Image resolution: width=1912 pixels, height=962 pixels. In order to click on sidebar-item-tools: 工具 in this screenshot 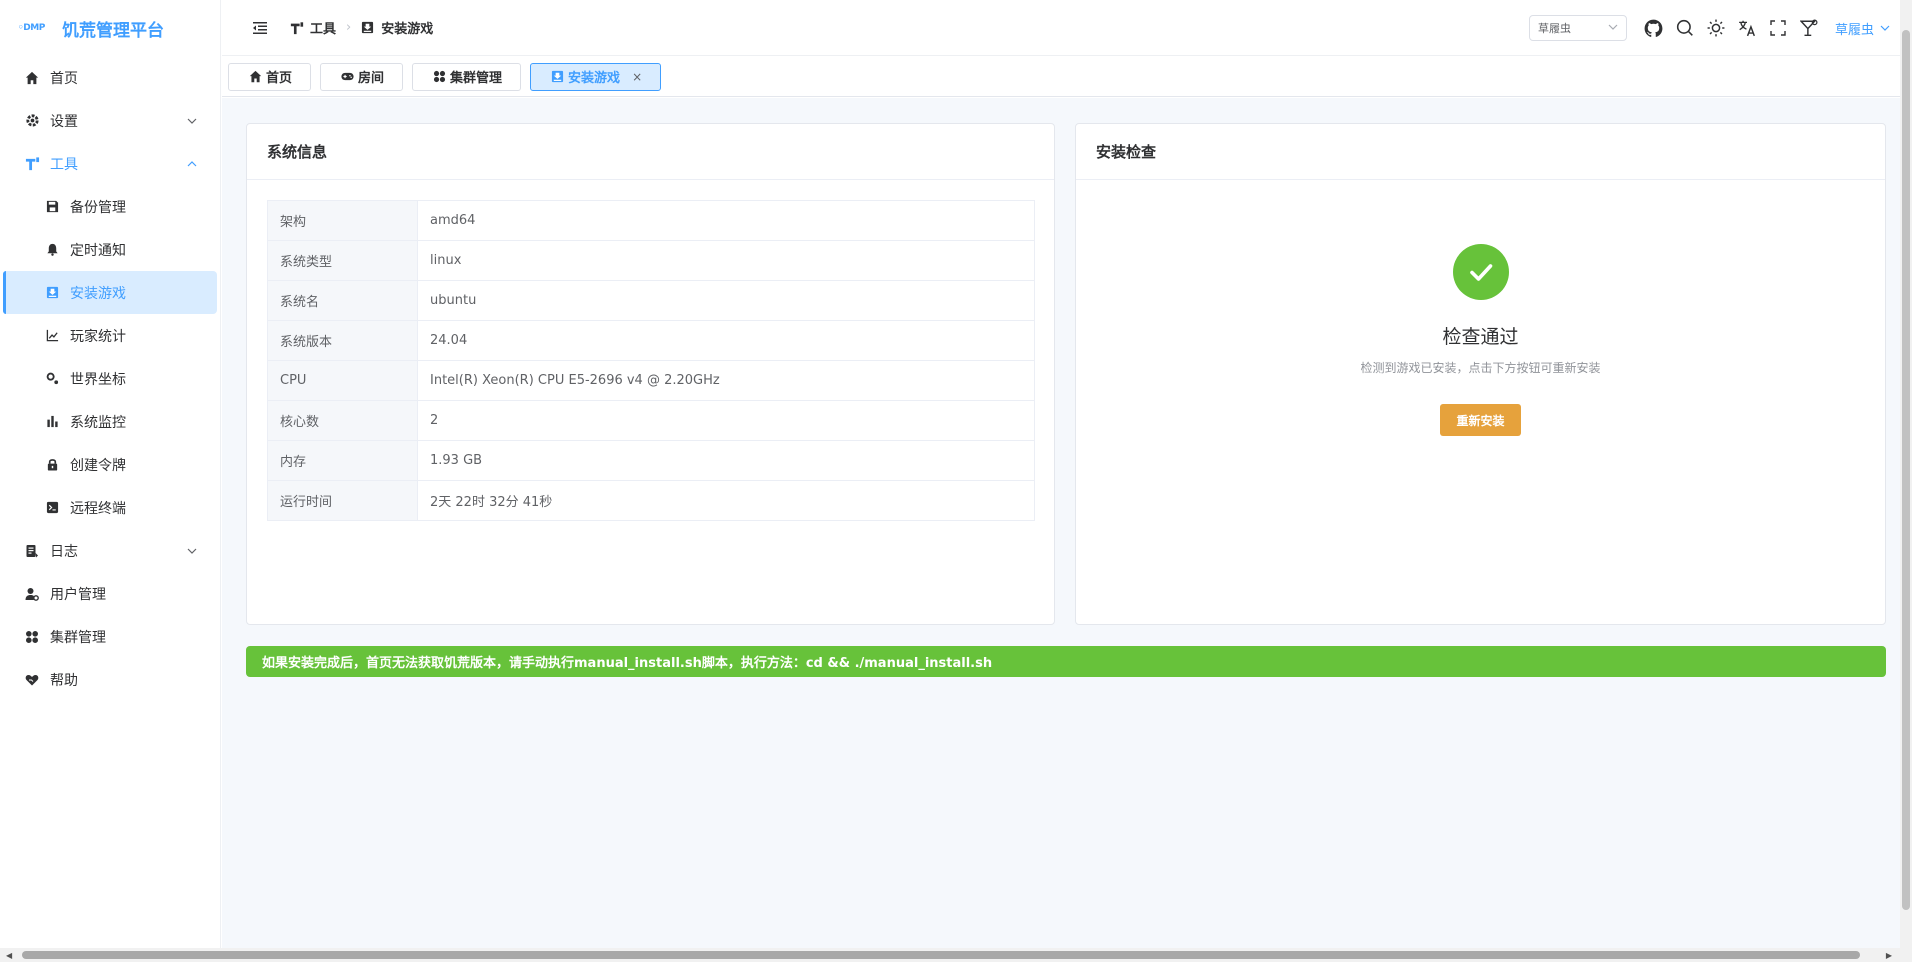, I will do `click(110, 163)`.